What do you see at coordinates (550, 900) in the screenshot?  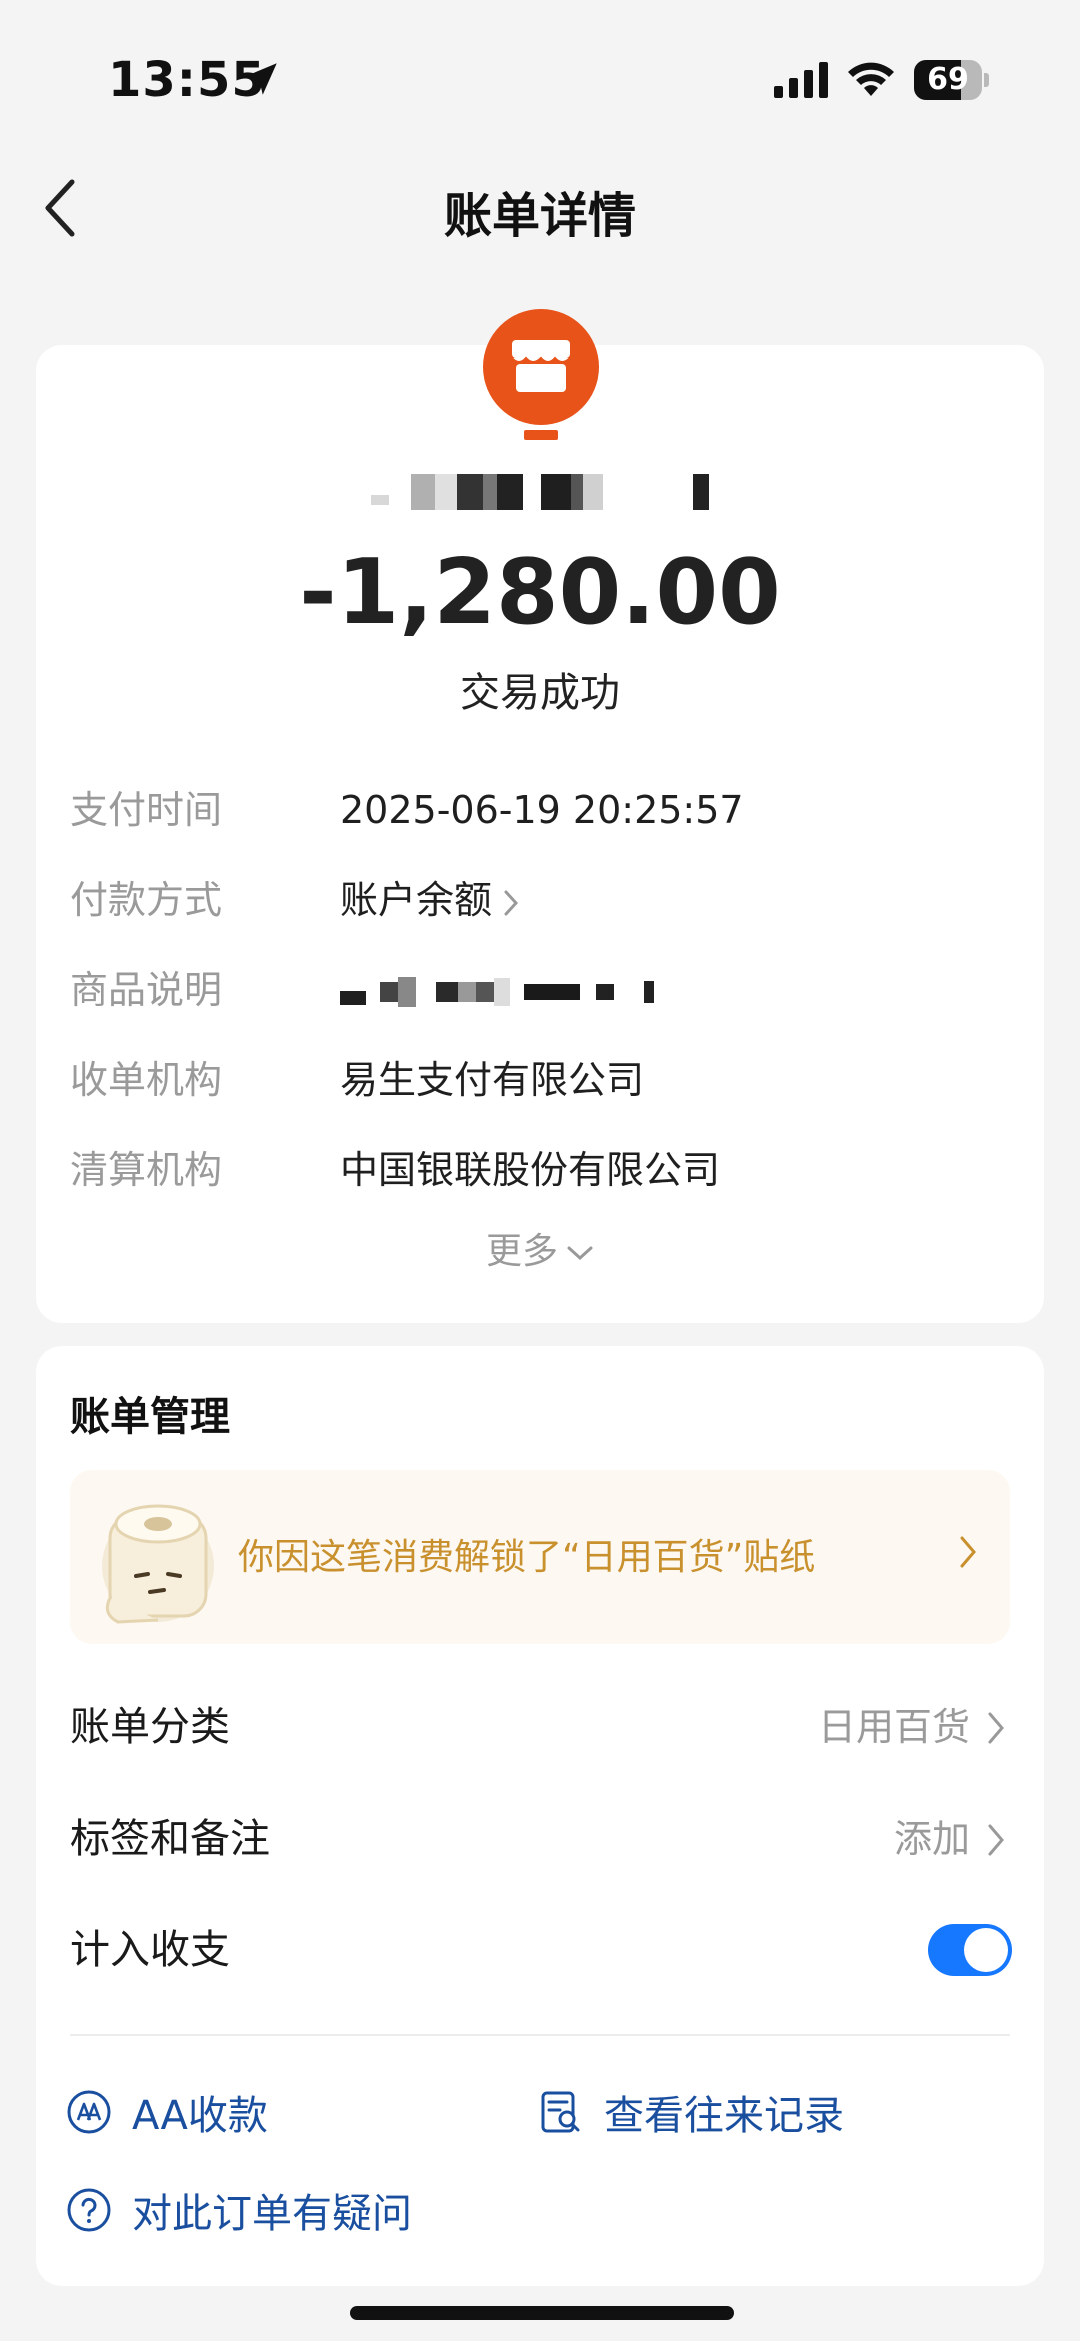 I see `detail-row-payment-method: 付款方式 账户余额` at bounding box center [550, 900].